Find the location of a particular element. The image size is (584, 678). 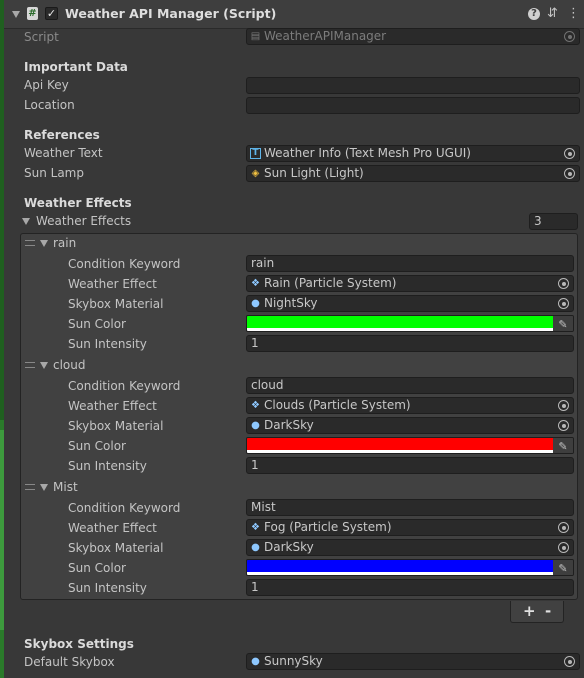

component-title: Weather API Manager (Script) is located at coordinates (171, 13).